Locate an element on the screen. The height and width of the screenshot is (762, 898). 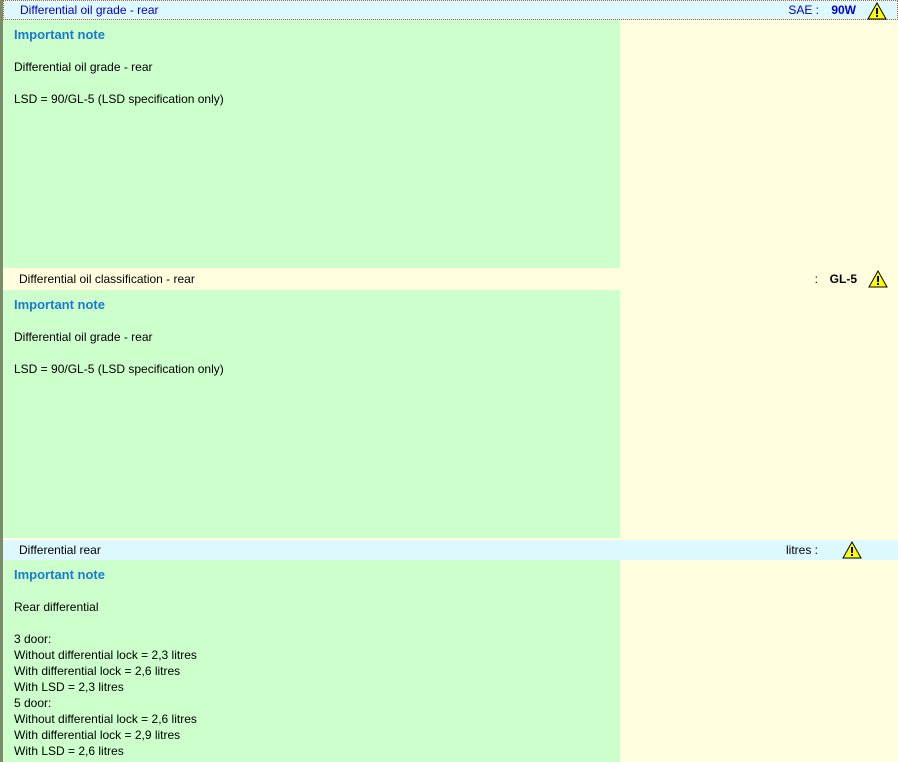
row-unit: : is located at coordinates (816, 279).